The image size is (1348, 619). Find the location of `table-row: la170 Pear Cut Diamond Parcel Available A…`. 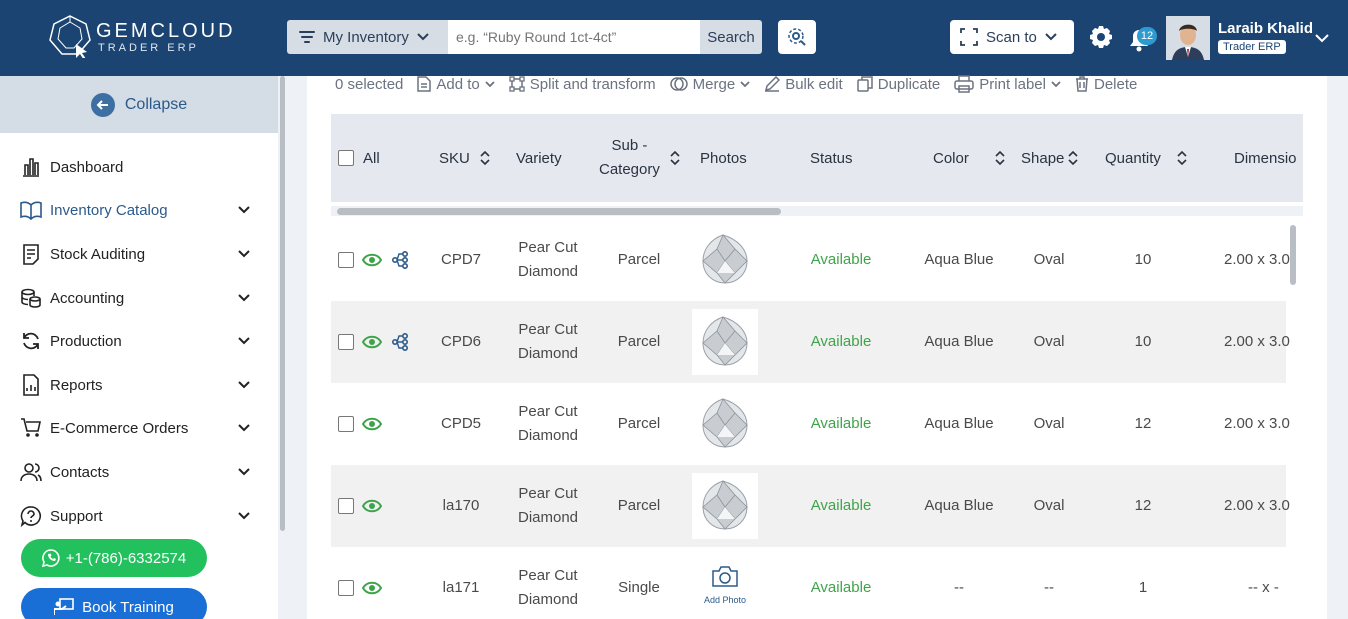

table-row: la170 Pear Cut Diamond Parcel Available A… is located at coordinates (810, 506).